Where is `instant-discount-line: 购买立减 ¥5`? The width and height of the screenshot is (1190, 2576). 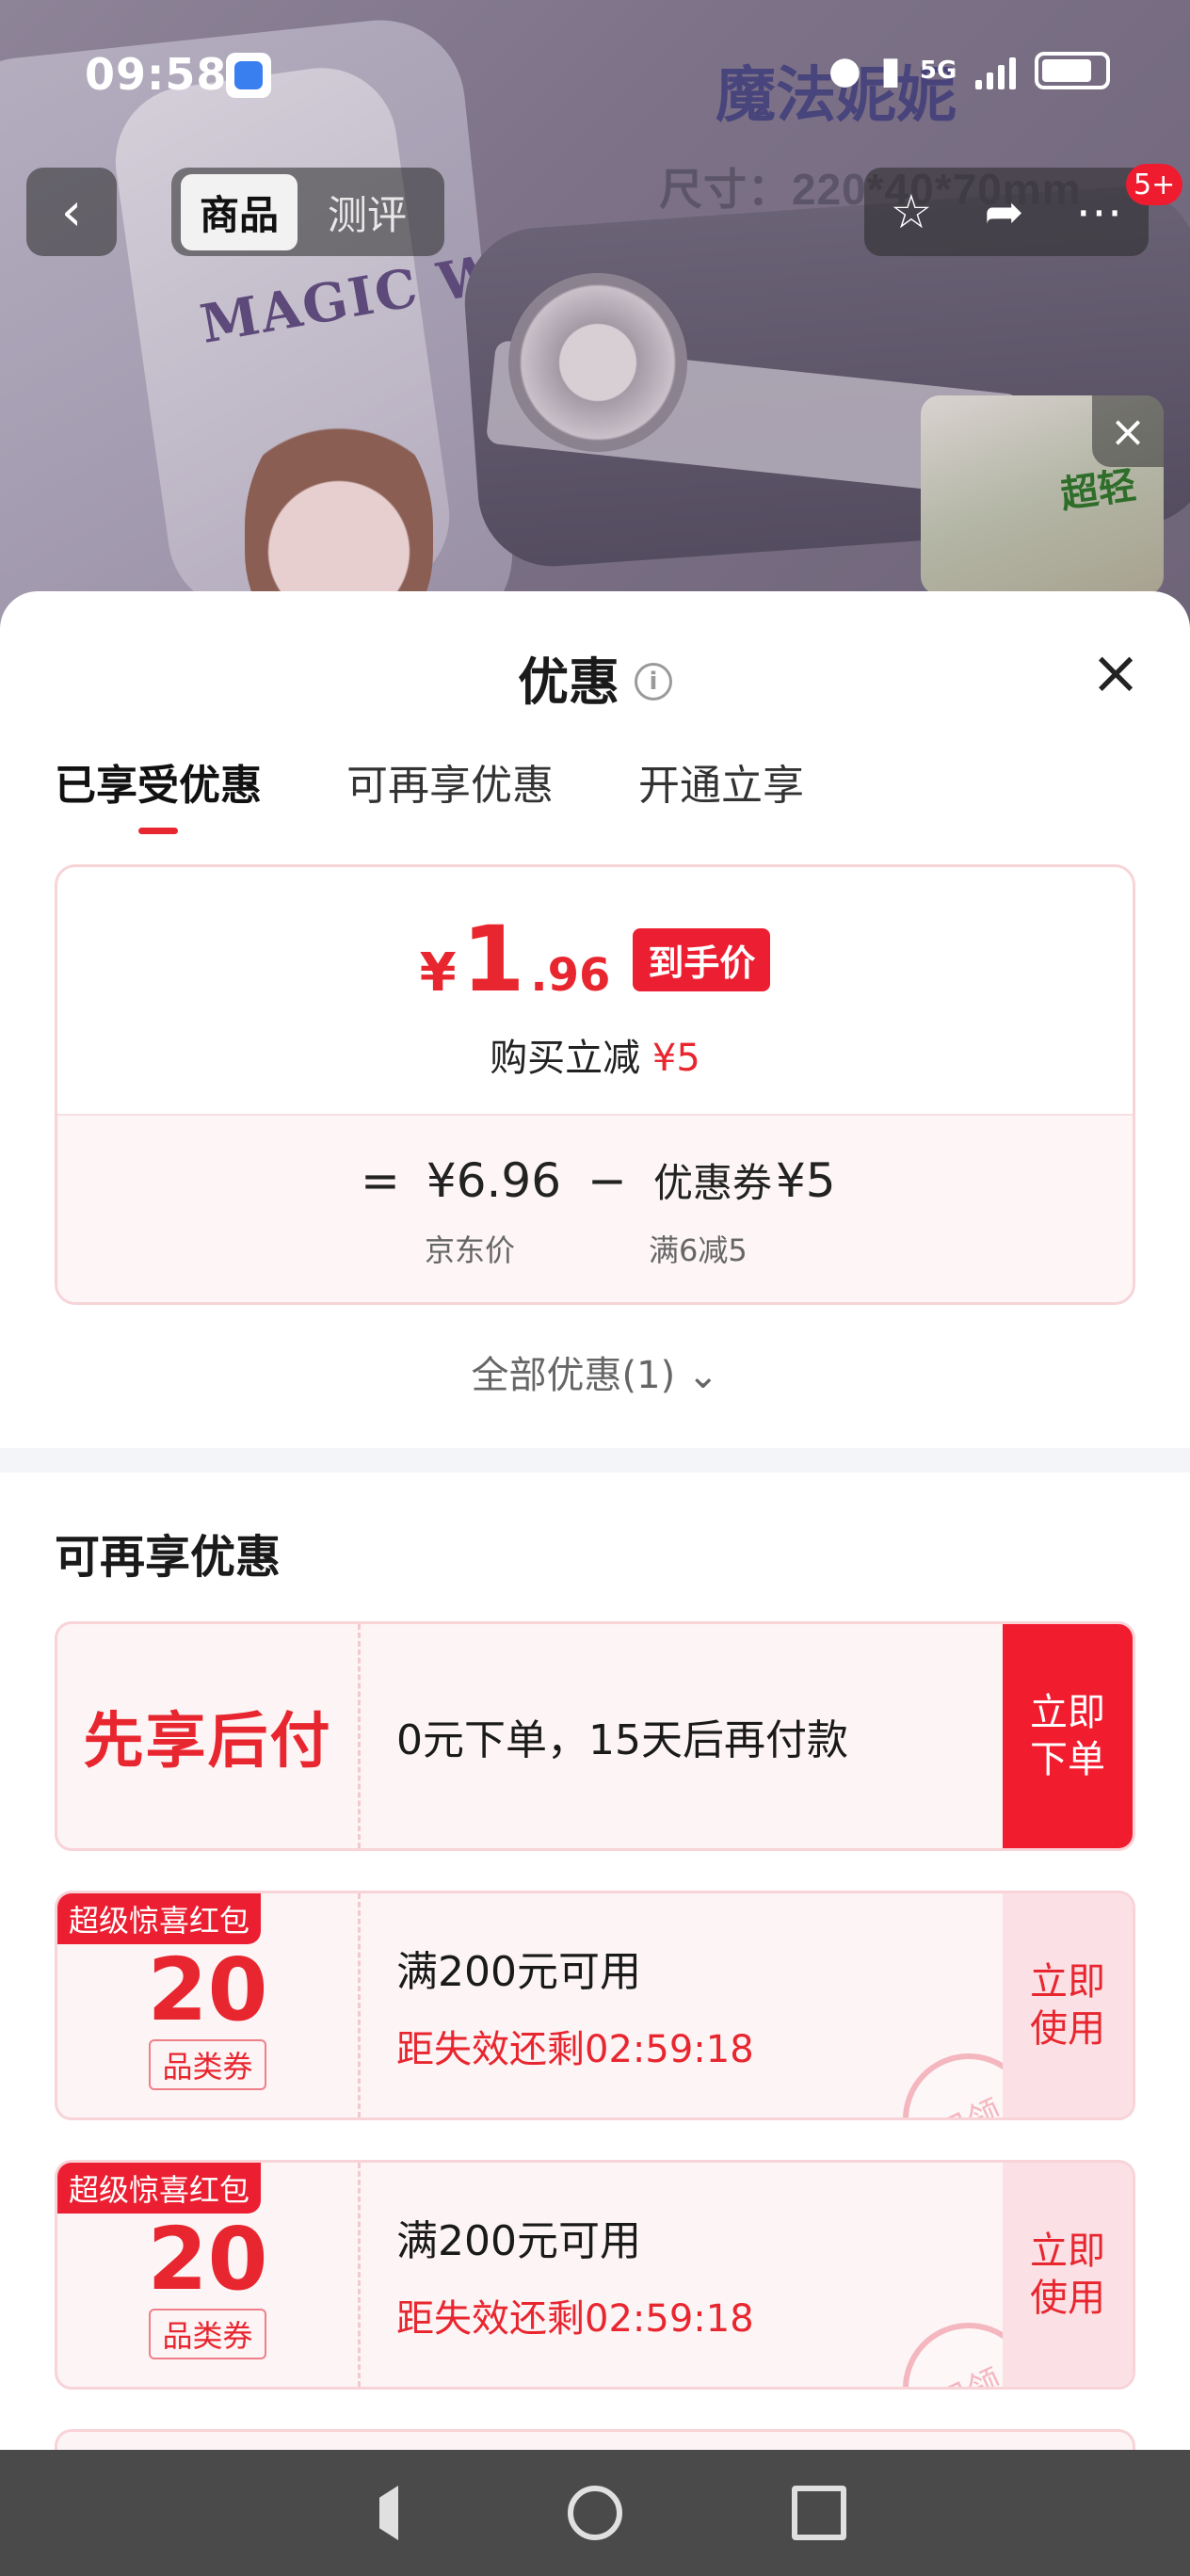
instant-discount-line: 购买立减 ¥5 is located at coordinates (595, 1054).